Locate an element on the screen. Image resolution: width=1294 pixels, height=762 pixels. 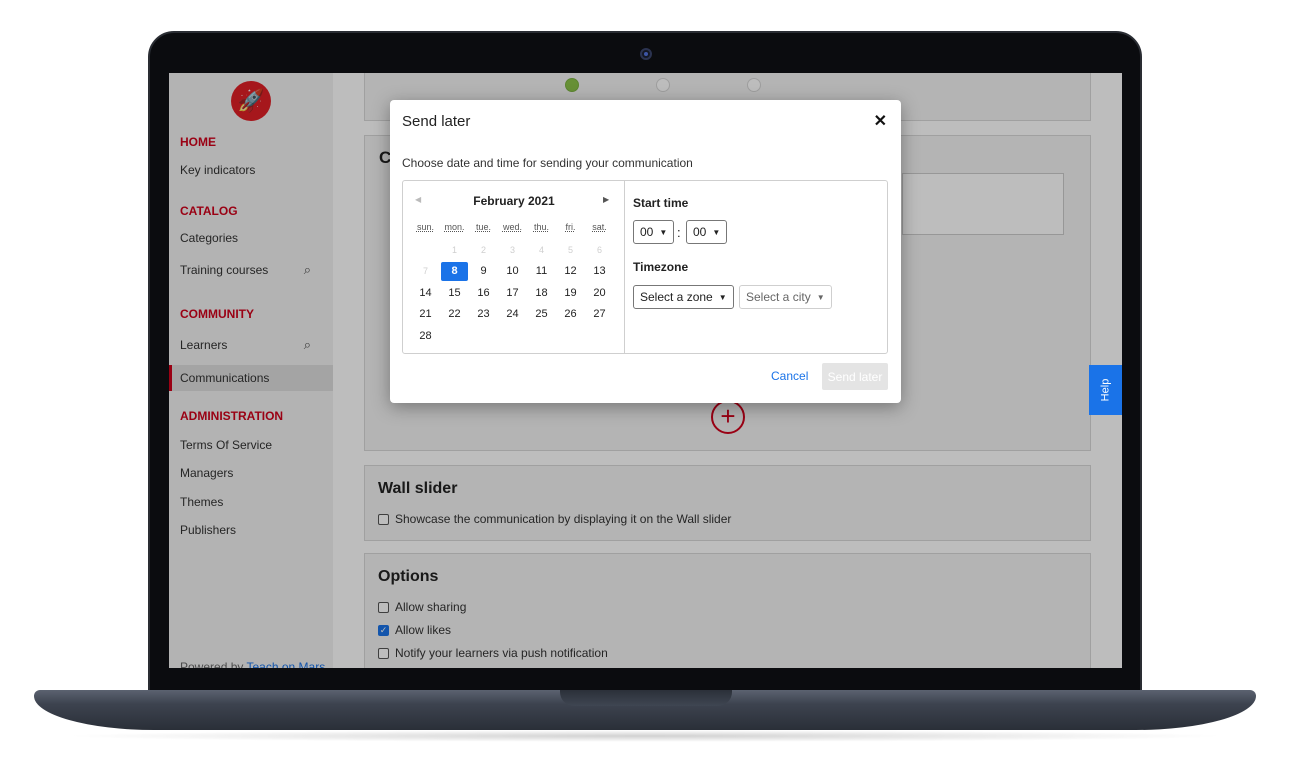
calendar-day: 6 is located at coordinates (599, 250).